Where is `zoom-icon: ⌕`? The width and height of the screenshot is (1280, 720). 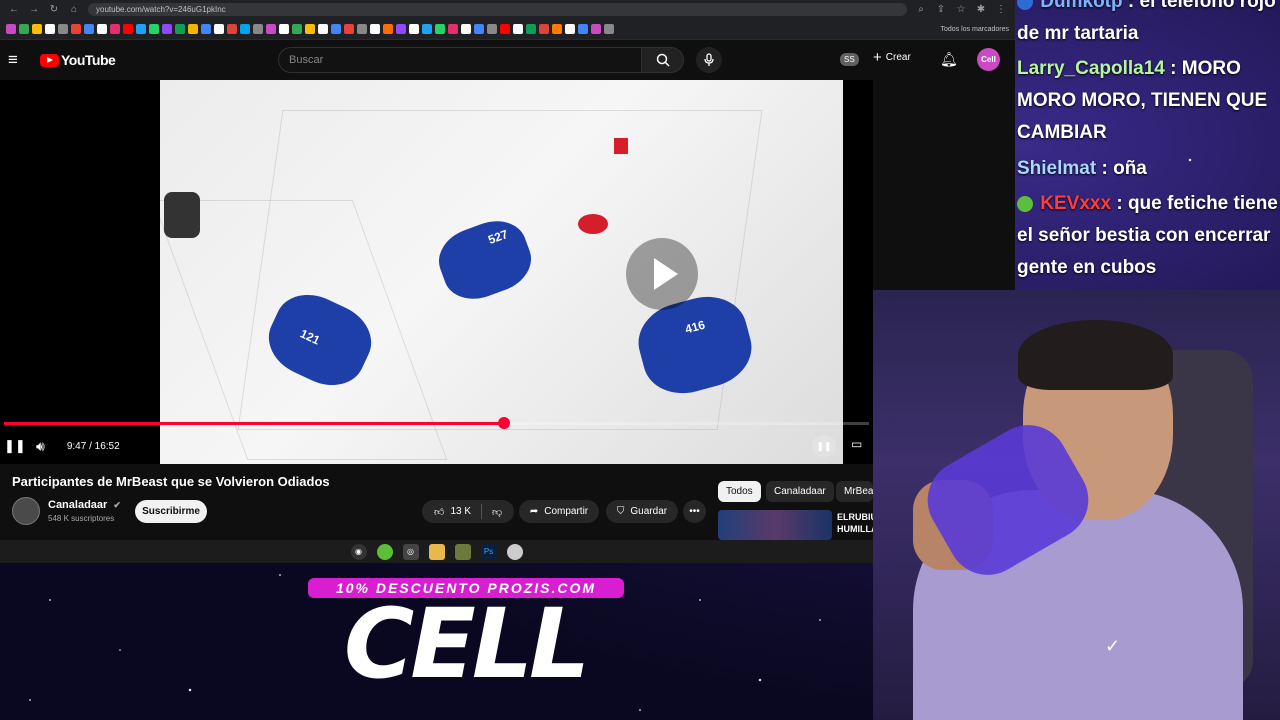
zoom-icon: ⌕ is located at coordinates (921, 9).